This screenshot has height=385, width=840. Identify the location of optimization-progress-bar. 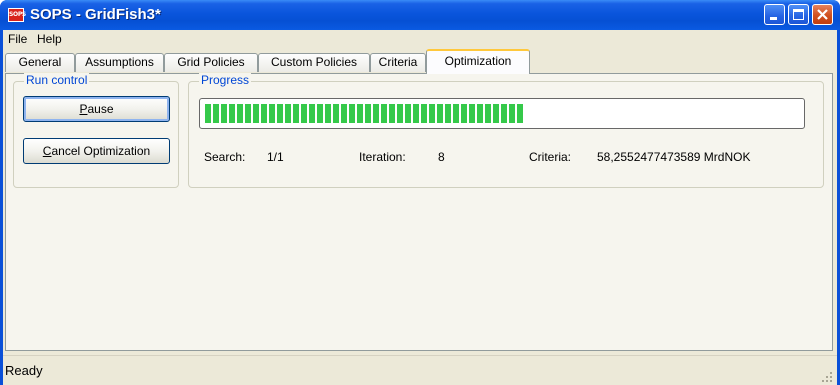
(502, 113).